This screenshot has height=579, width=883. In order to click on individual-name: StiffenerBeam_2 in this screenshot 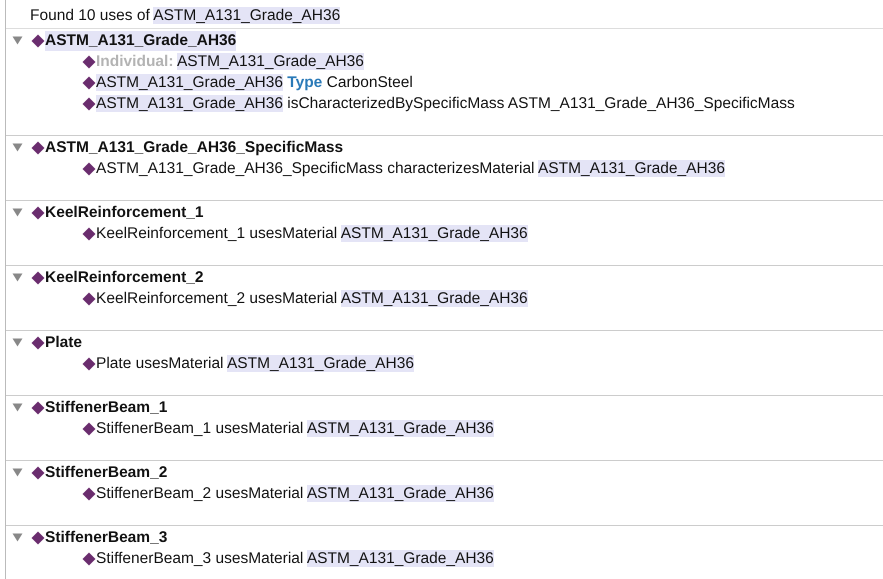, I will do `click(106, 472)`.